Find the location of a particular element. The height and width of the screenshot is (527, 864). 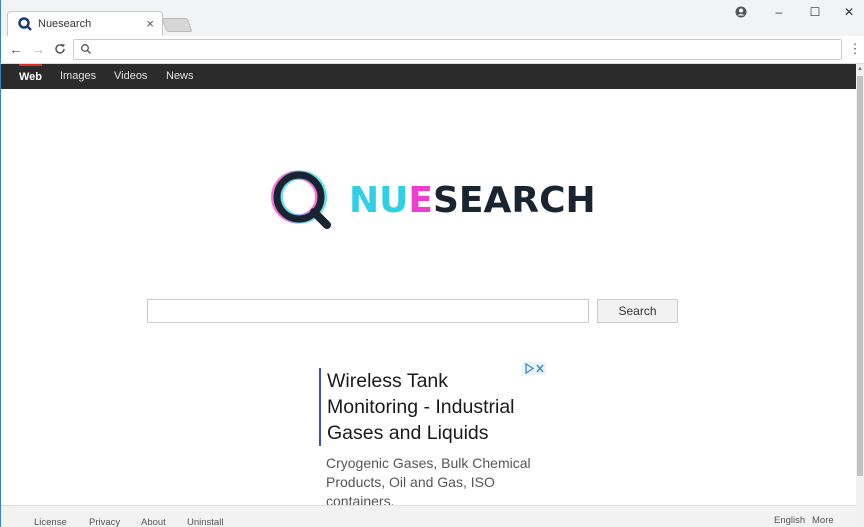

minimize-button: – is located at coordinates (779, 12).